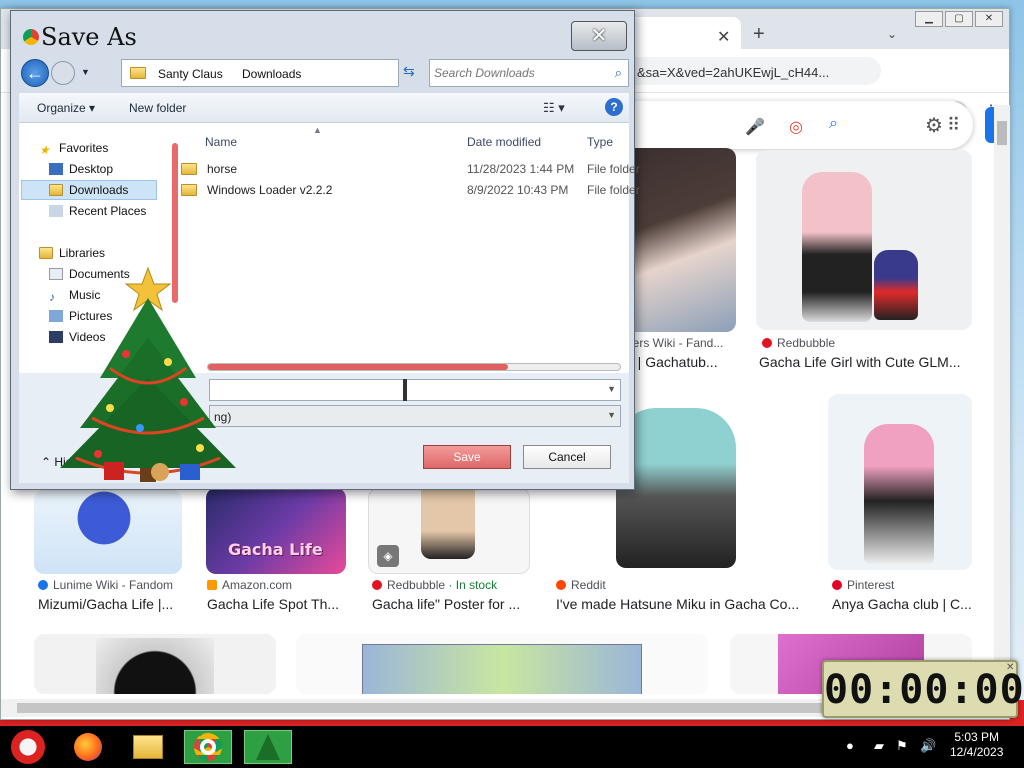  What do you see at coordinates (275, 549) in the screenshot?
I see `image-banner-text: Gacha Life` at bounding box center [275, 549].